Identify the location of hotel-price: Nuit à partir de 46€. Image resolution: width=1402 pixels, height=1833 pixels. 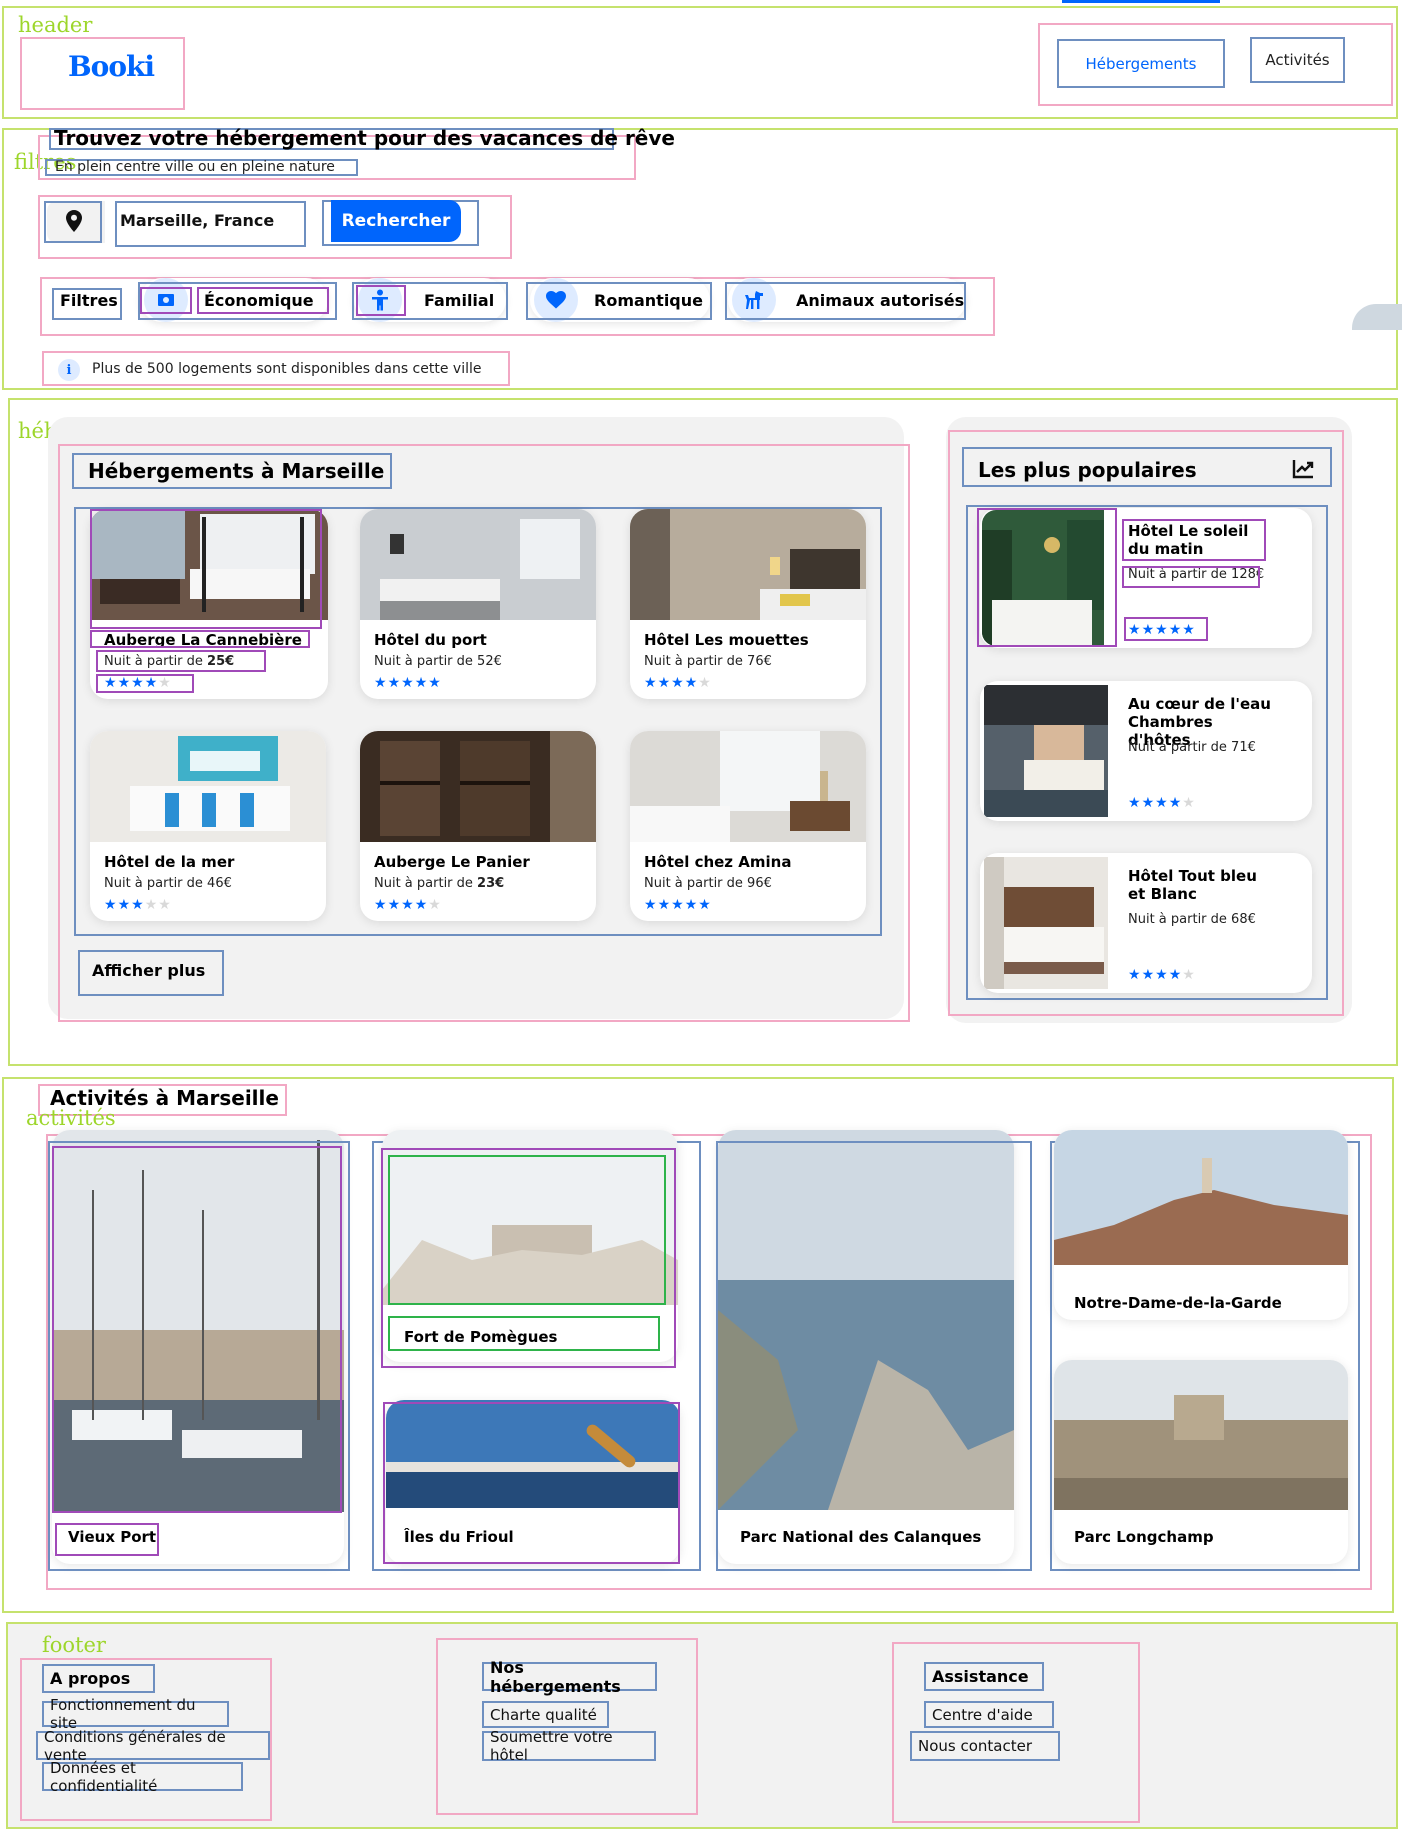
(168, 883).